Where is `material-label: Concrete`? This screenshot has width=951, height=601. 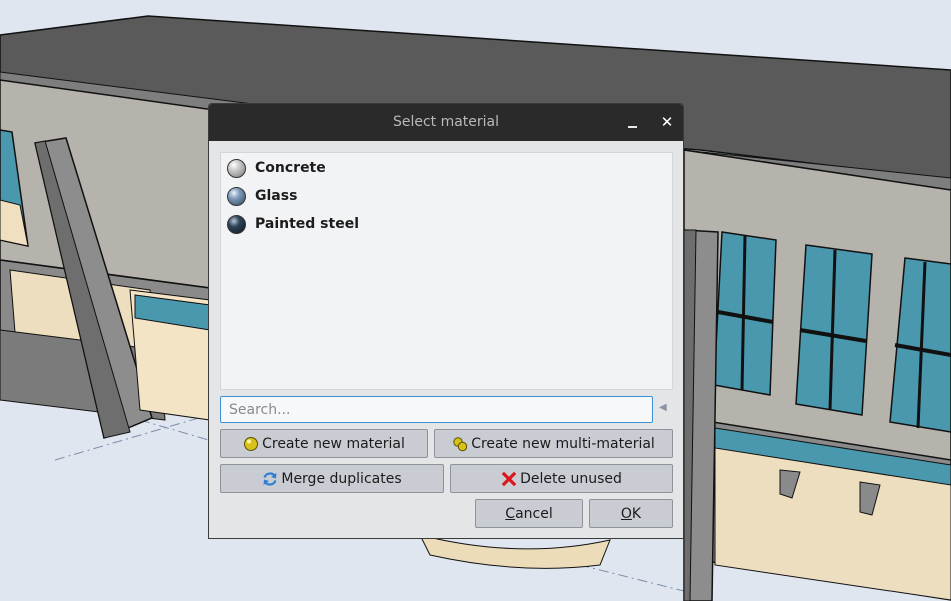
material-label: Concrete is located at coordinates (290, 168).